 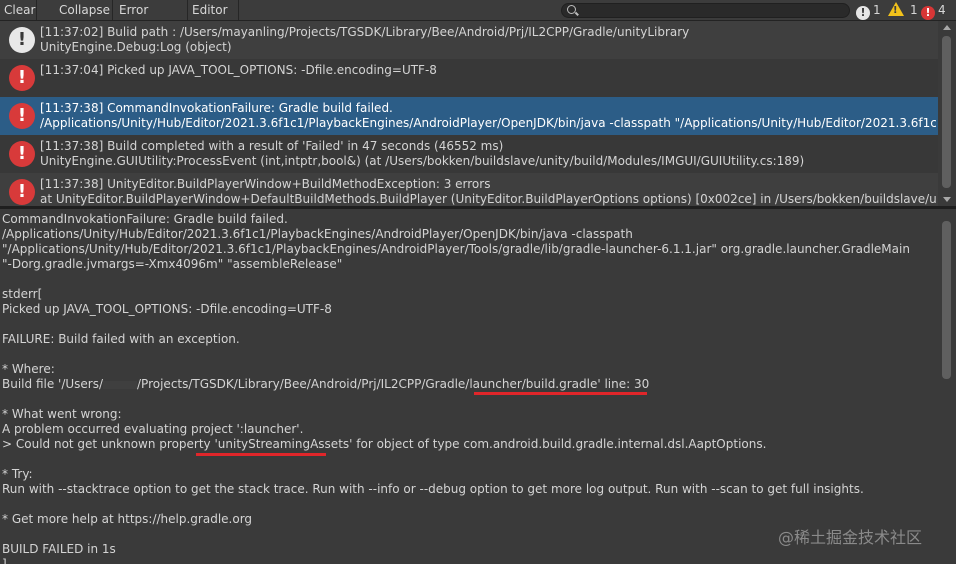 What do you see at coordinates (22, 294) in the screenshot?
I see `detail-line: stderr[` at bounding box center [22, 294].